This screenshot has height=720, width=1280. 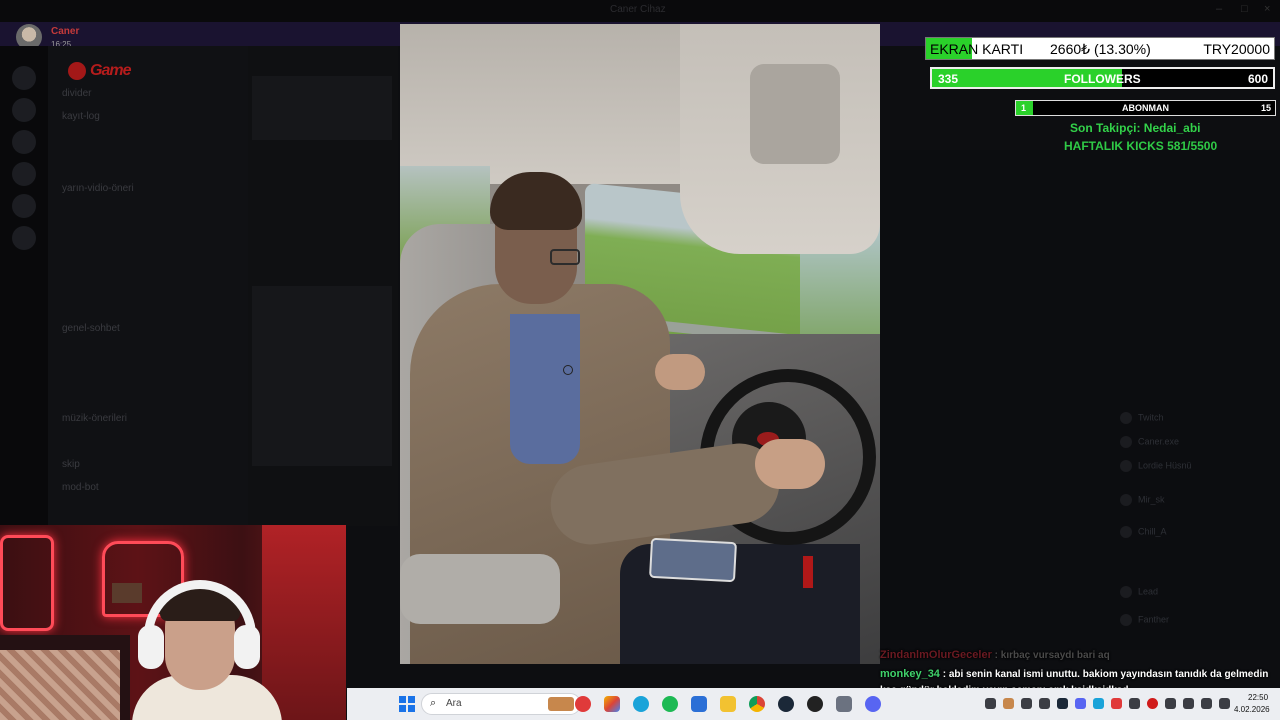 I want to click on network-icon, so click(x=1206, y=703).